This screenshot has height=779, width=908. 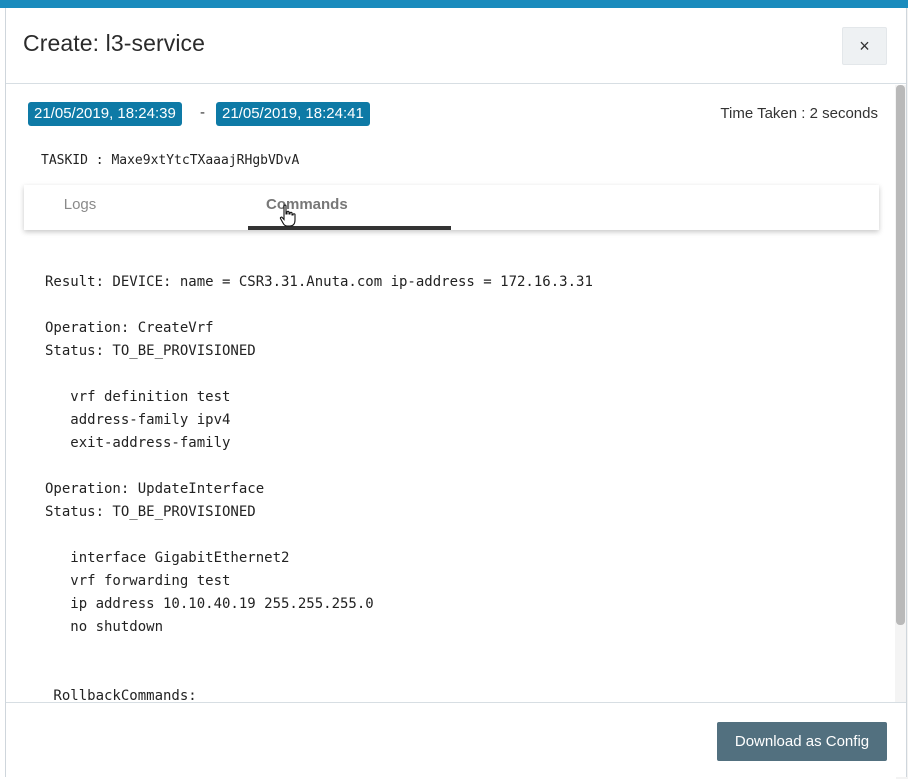 I want to click on top-accent-strip, so click(x=454, y=4).